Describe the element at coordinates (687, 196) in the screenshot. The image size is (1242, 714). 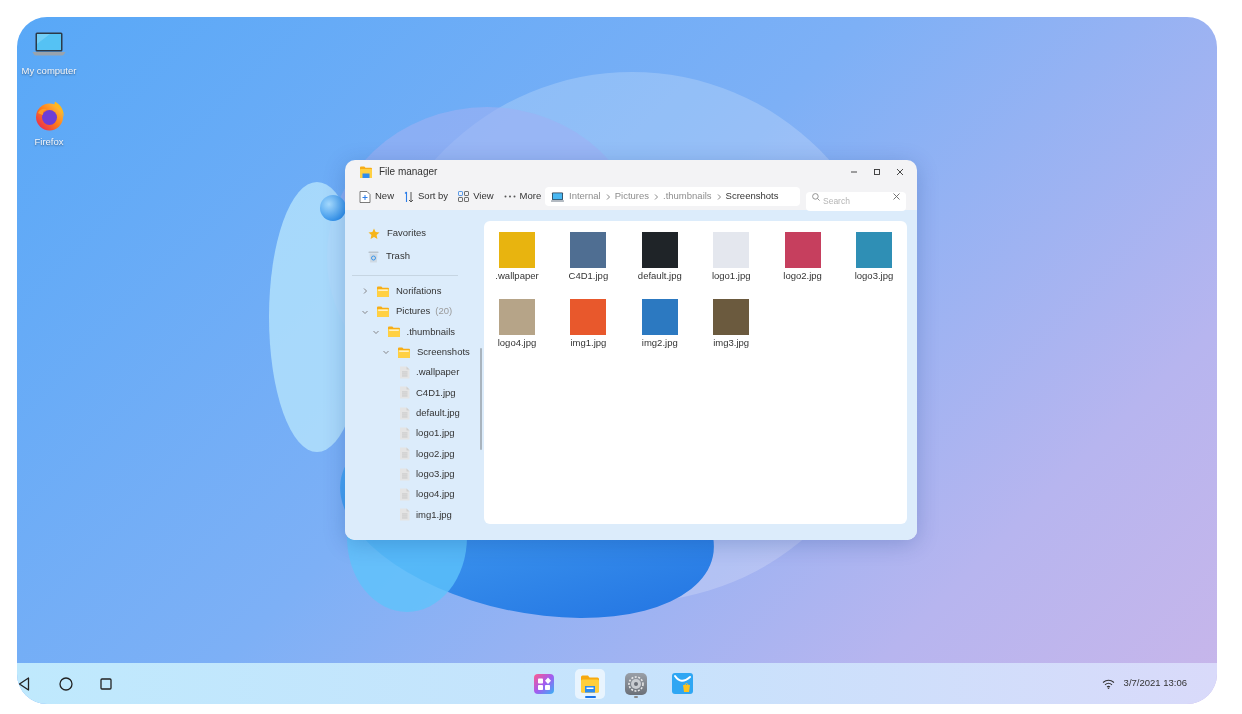
I see `breadcrumb-item: .thumbnails` at that location.